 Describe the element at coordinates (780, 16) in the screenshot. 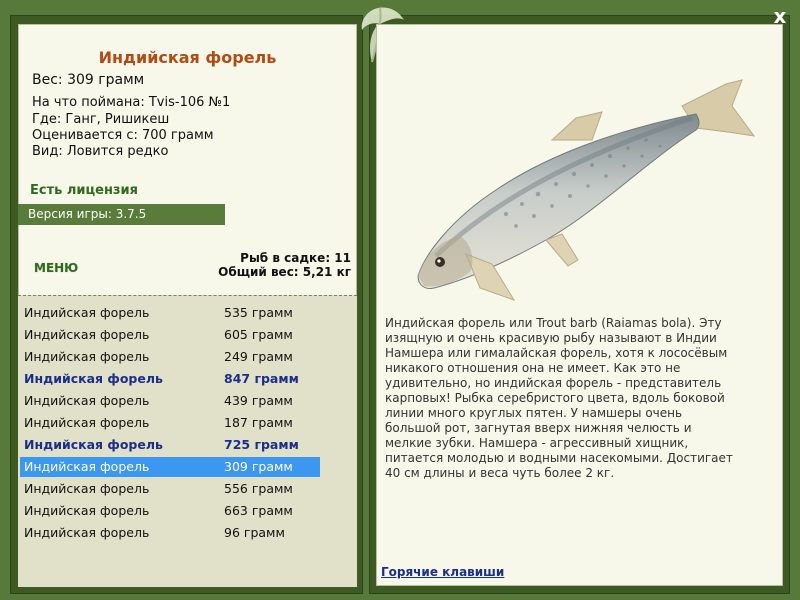

I see `close-button: x` at that location.